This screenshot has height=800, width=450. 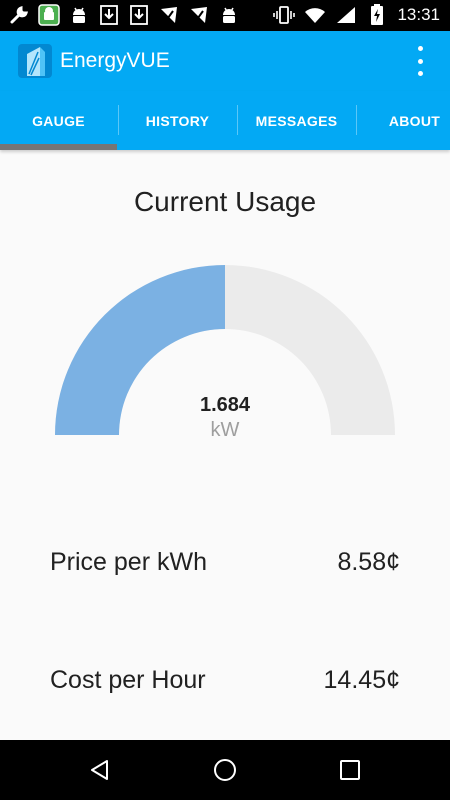 What do you see at coordinates (35, 61) in the screenshot?
I see `app-logo-icon` at bounding box center [35, 61].